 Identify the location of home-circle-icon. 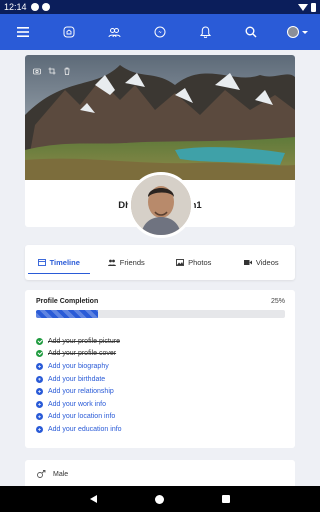
(159, 499).